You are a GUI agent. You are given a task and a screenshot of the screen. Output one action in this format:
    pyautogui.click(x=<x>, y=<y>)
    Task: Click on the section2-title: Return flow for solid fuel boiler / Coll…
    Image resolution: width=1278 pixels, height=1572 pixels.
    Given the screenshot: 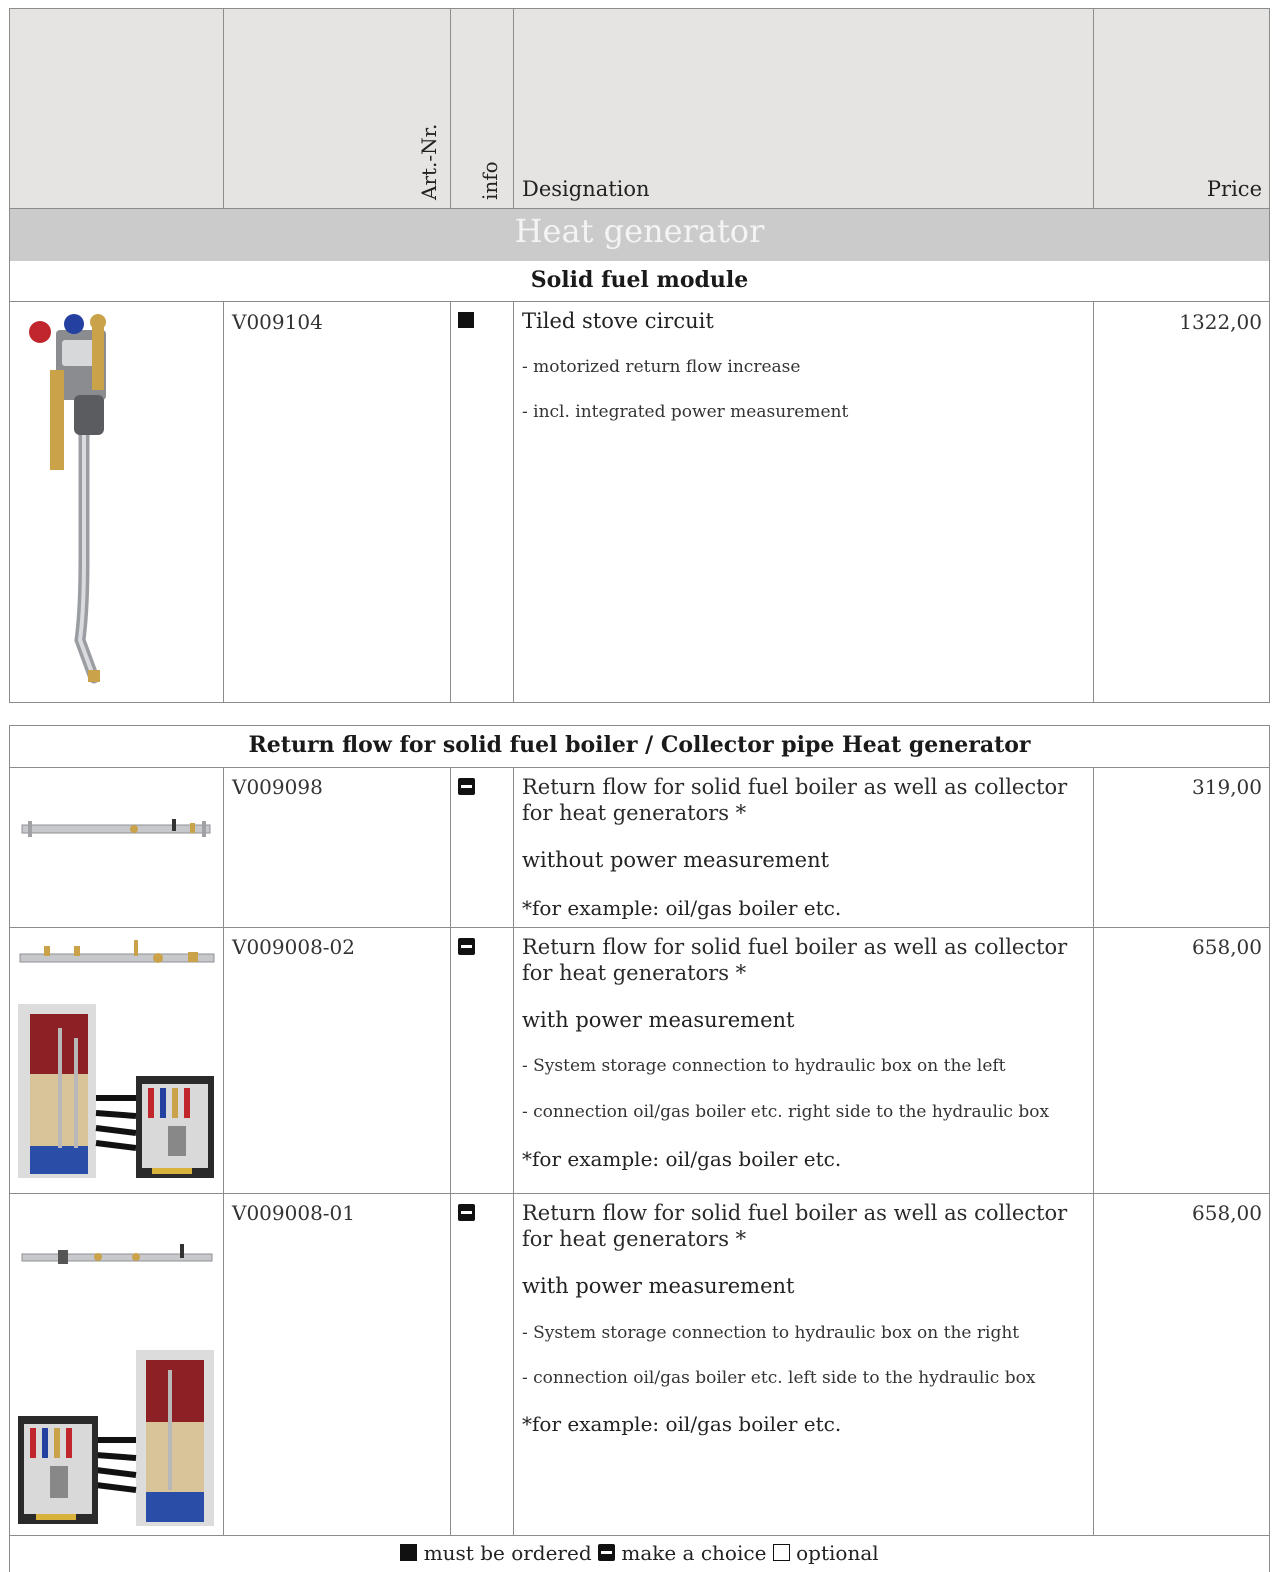 What is the action you would take?
    pyautogui.click(x=639, y=745)
    